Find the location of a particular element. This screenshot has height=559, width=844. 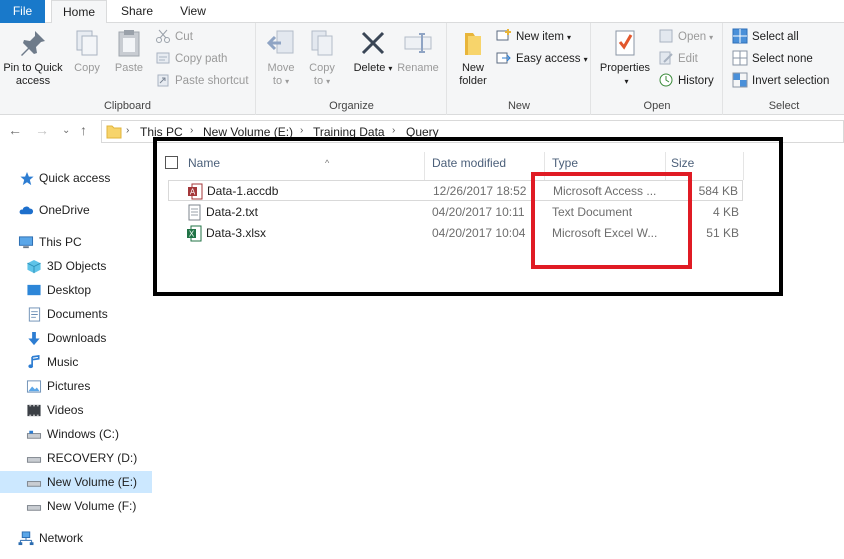

column-header-size: Size is located at coordinates (682, 163).